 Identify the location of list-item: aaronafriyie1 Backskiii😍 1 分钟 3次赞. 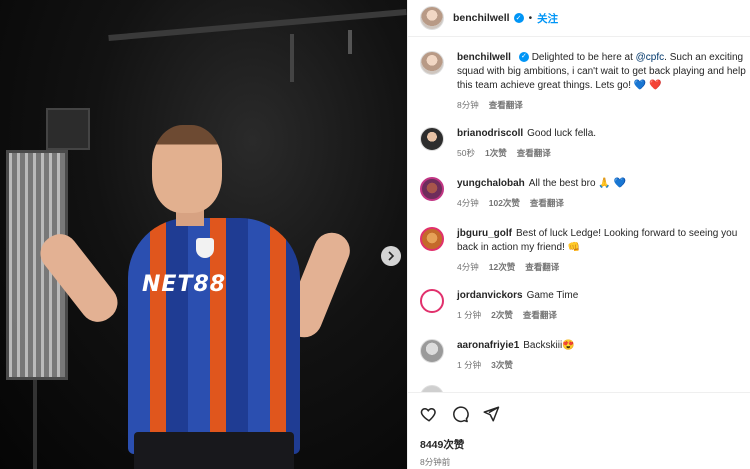
(583, 355).